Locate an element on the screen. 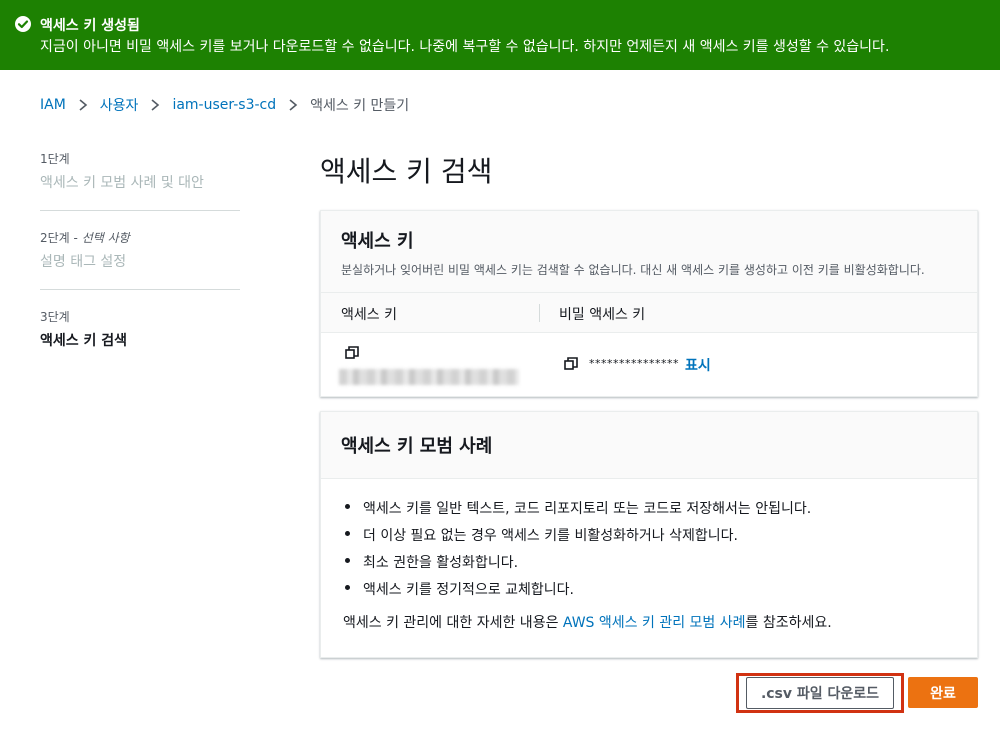  step-name-active: 액세스 키 검색 is located at coordinates (84, 341).